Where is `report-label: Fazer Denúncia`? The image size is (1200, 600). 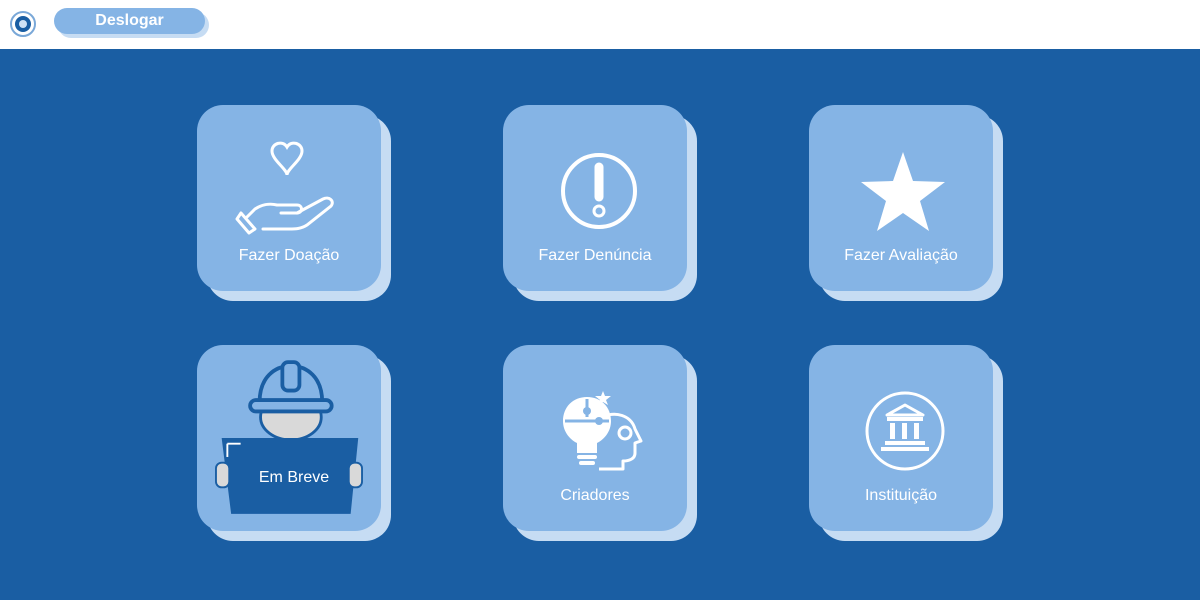 report-label: Fazer Denúncia is located at coordinates (595, 255).